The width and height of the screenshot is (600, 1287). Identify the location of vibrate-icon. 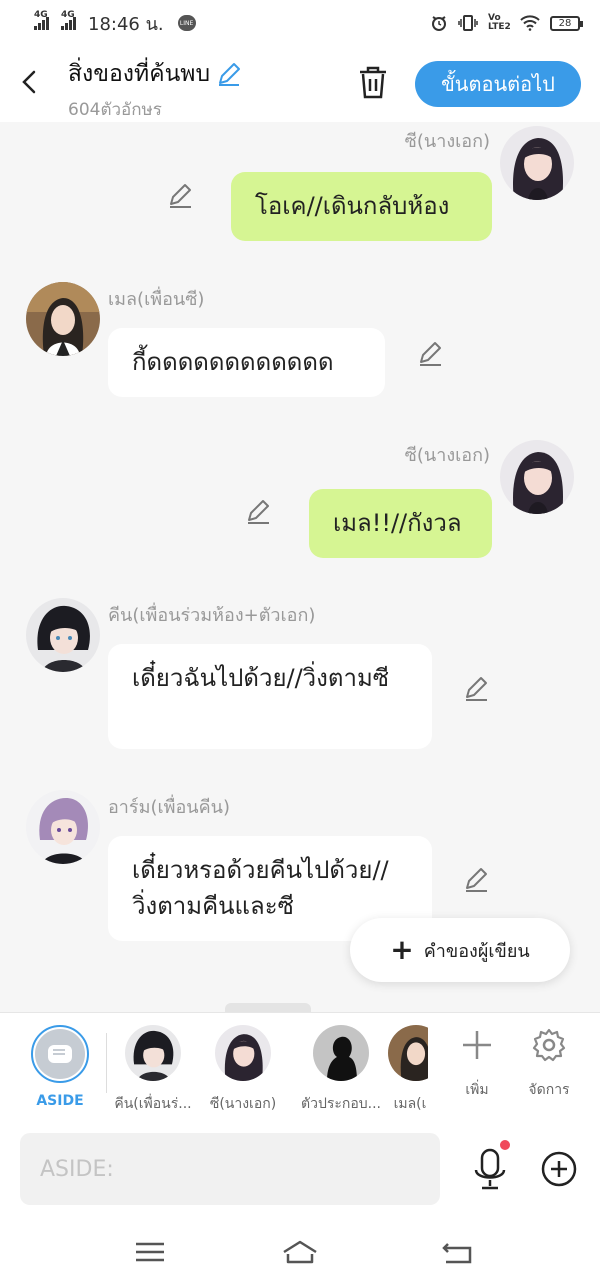
(468, 23).